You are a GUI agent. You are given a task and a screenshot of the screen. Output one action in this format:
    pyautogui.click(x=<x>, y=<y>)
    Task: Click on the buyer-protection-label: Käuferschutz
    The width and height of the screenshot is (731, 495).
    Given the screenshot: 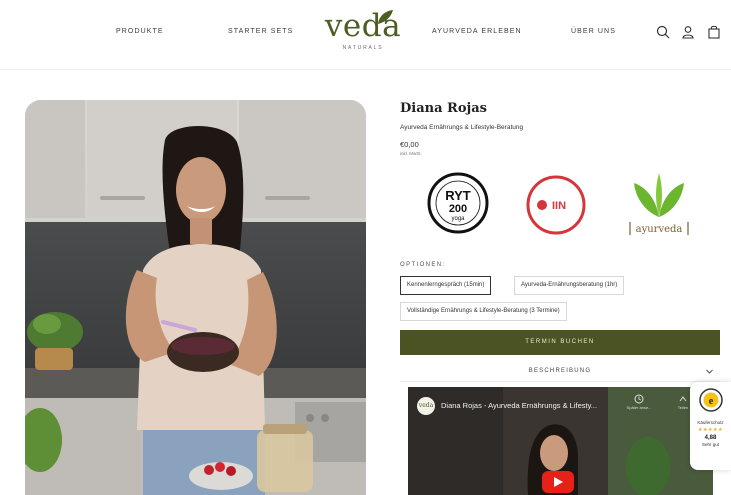 What is the action you would take?
    pyautogui.click(x=710, y=422)
    